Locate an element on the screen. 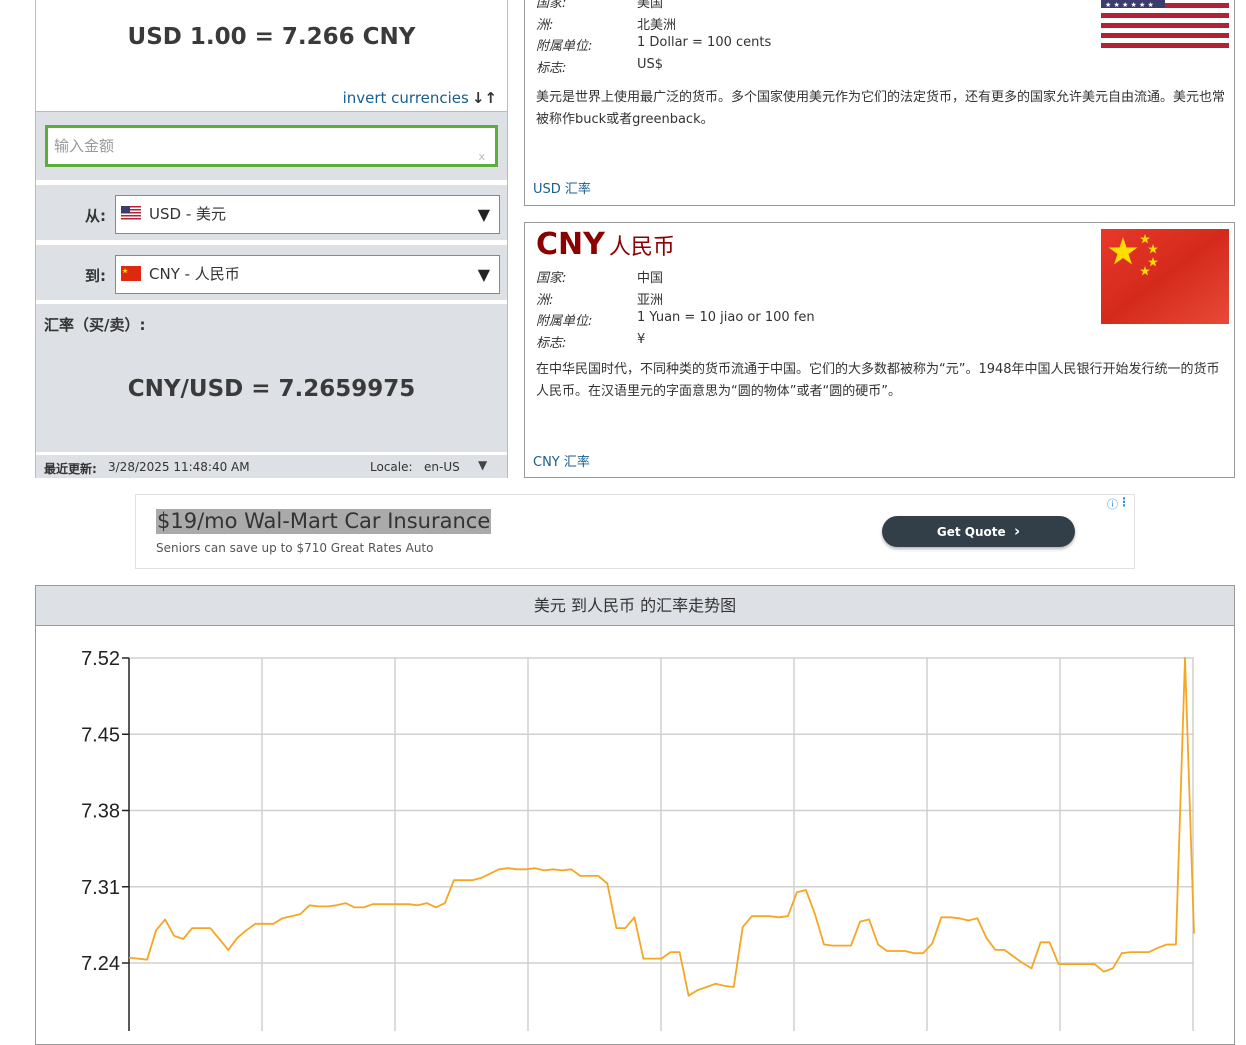 Image resolution: width=1246 pixels, height=1045 pixels. y-tick-label: 7.52 is located at coordinates (100, 659).